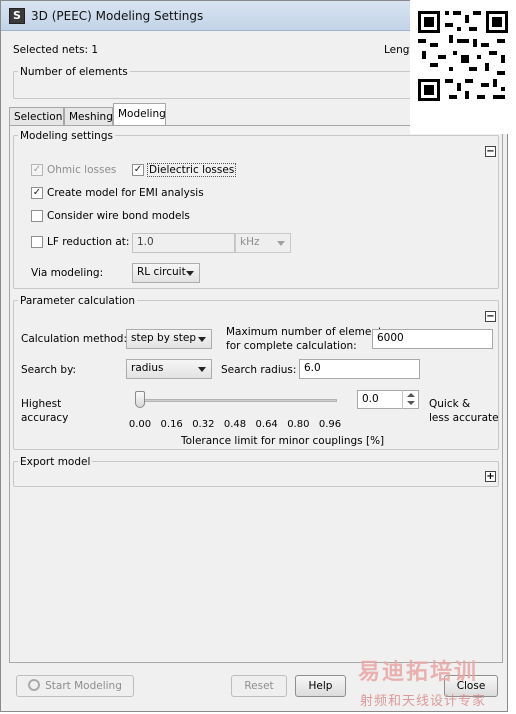 Image resolution: width=516 pixels, height=714 pixels. Describe the element at coordinates (411, 403) in the screenshot. I see `spinner-down-icon` at that location.